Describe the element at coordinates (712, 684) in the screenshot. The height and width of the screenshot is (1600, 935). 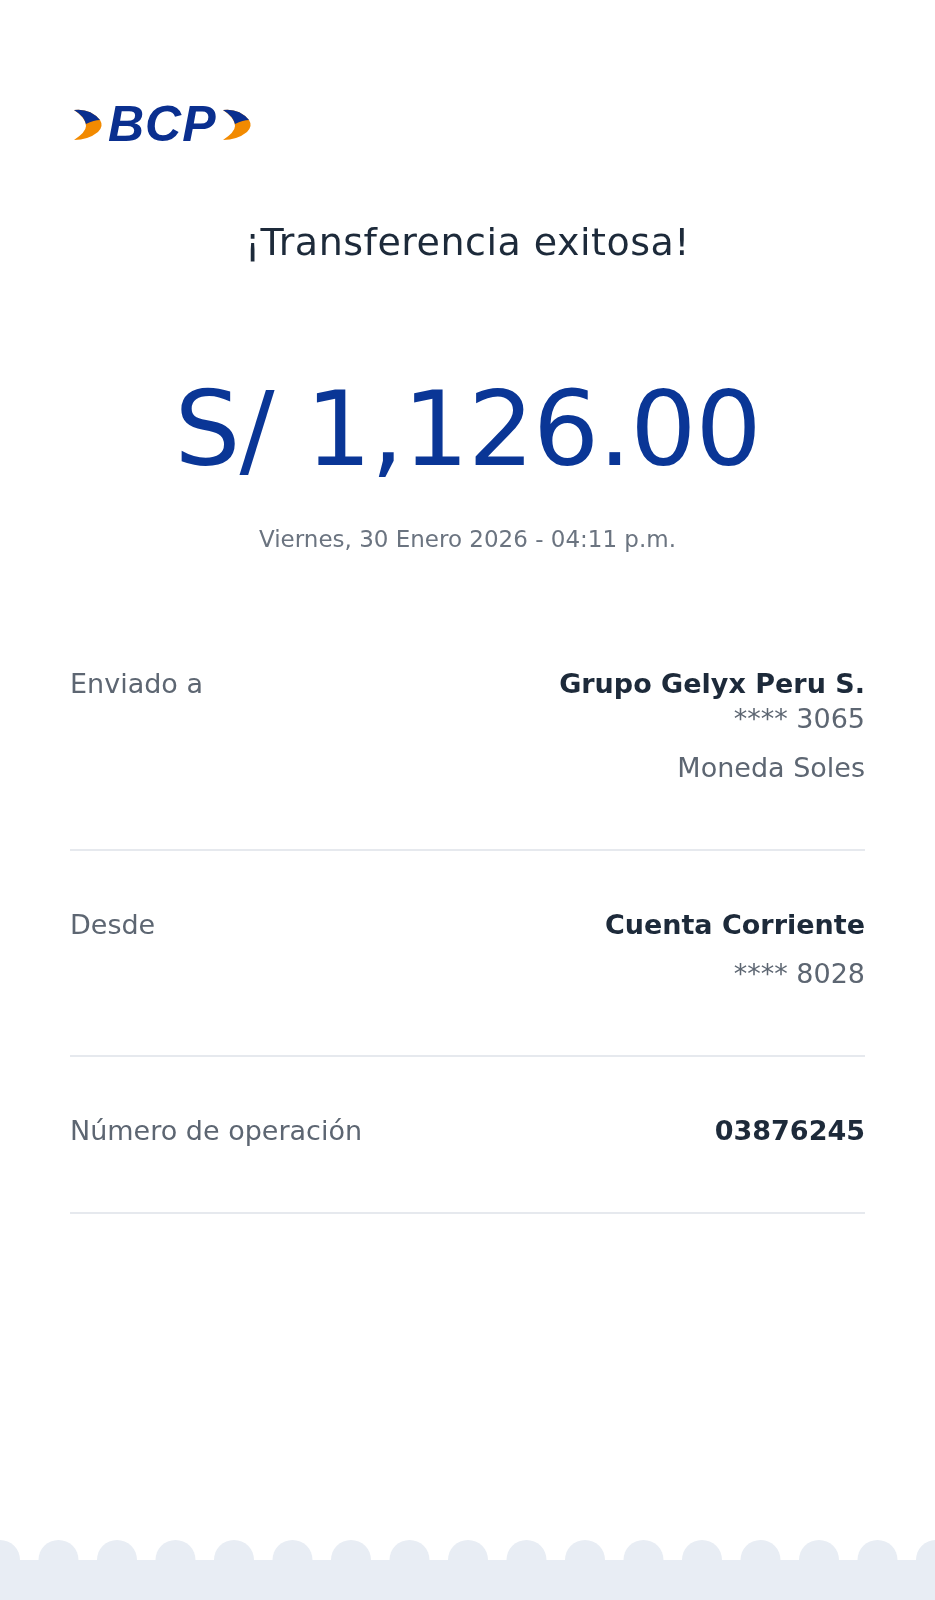
I see `detail-value: Grupo Gelyx Peru S.` at that location.